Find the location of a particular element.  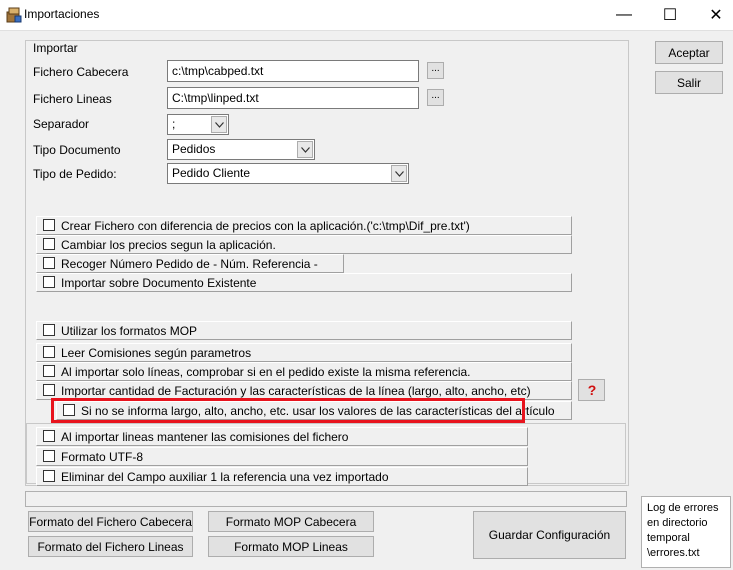

formato-cabecera-button: Formato del Fichero Cabecera is located at coordinates (110, 521).